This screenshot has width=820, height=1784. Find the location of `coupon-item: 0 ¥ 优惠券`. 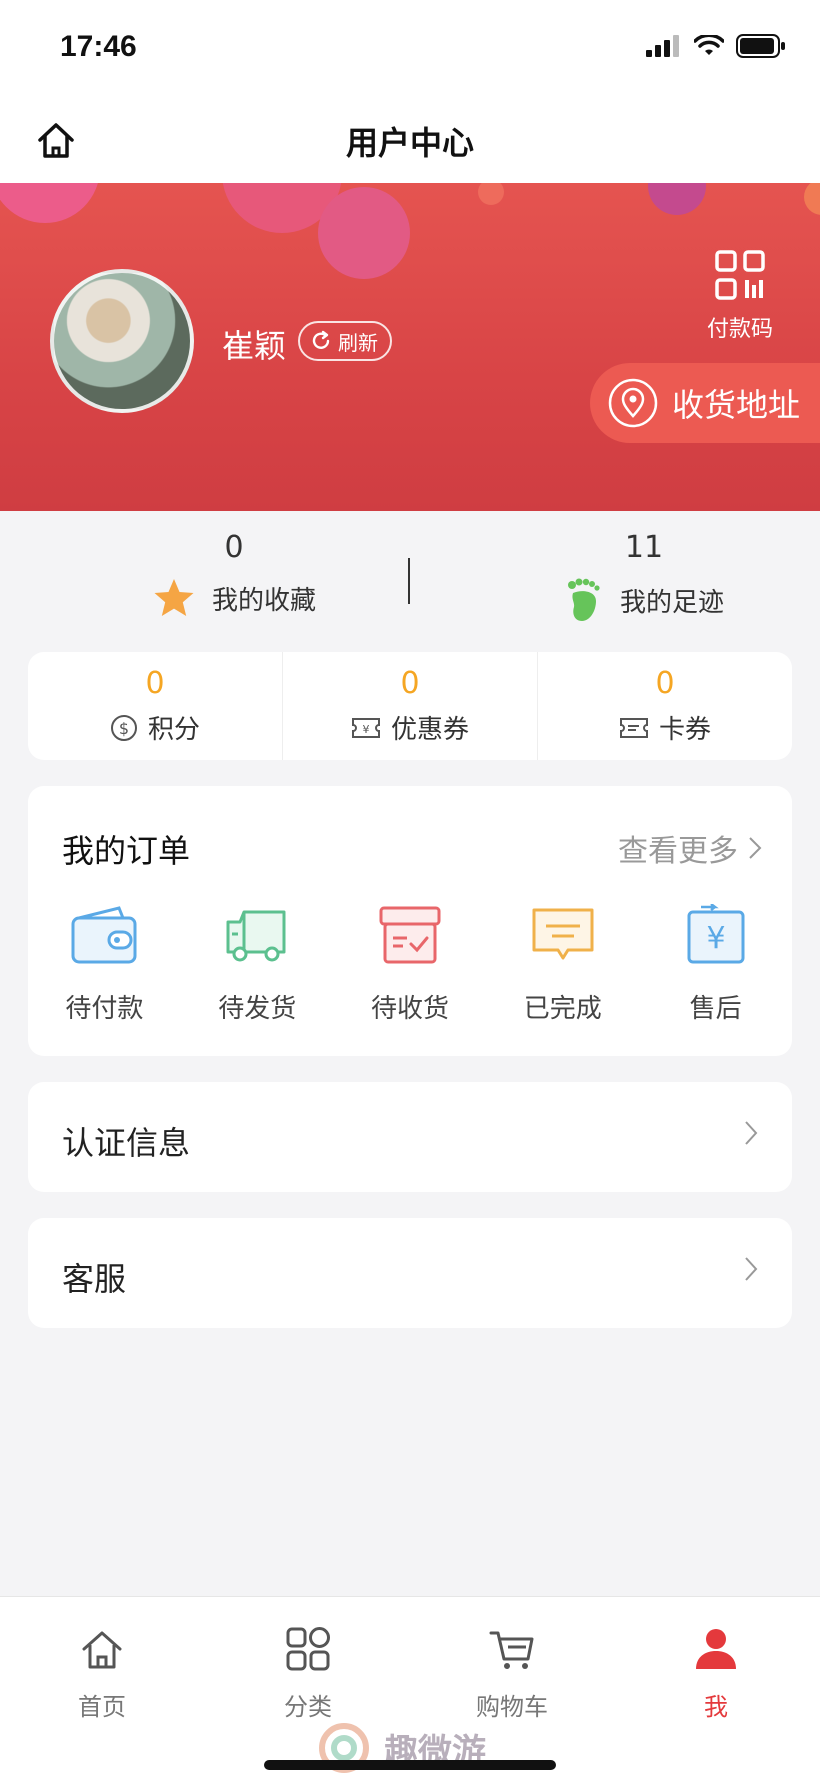

coupon-item: 0 ¥ 优惠券 is located at coordinates (410, 706).